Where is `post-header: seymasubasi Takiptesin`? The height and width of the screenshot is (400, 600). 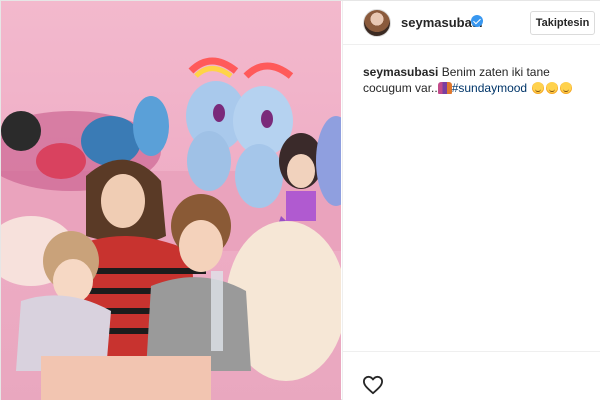
post-header: seymasubasi Takiptesin is located at coordinates (471, 23).